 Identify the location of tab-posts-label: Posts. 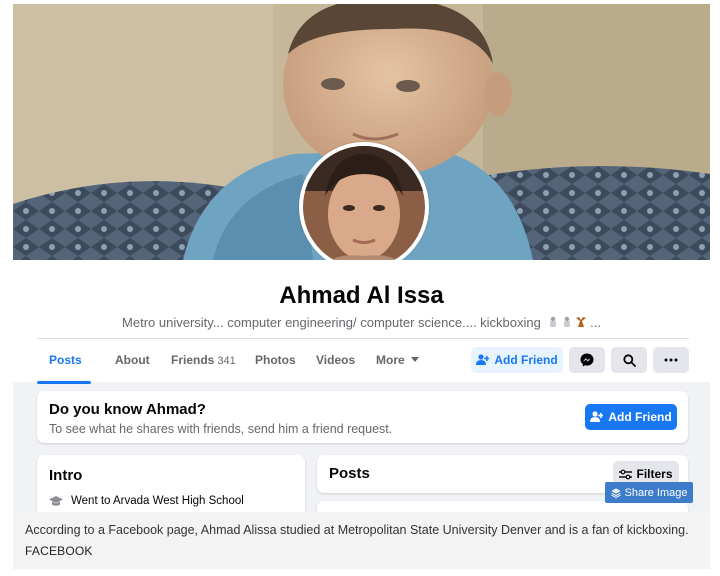
(65, 360).